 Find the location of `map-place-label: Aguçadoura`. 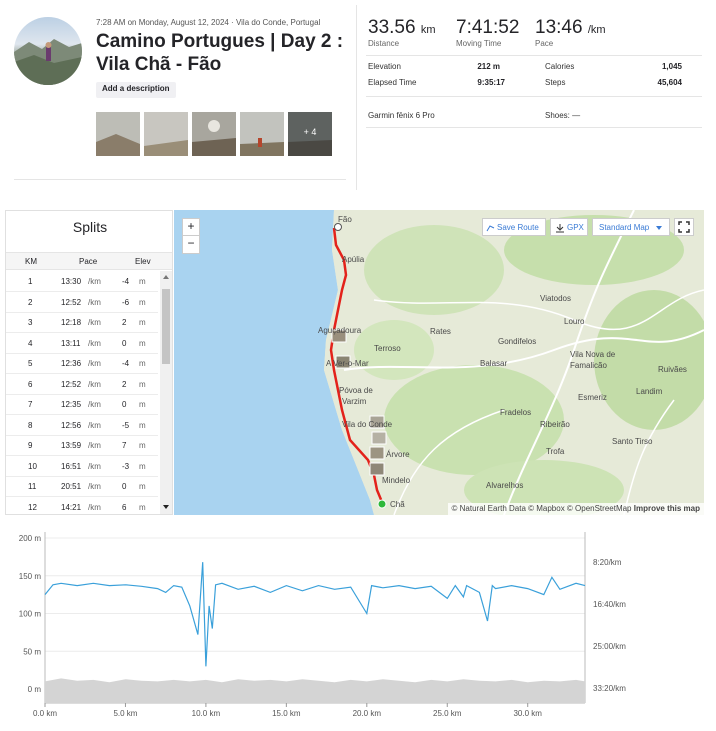

map-place-label: Aguçadoura is located at coordinates (340, 330).